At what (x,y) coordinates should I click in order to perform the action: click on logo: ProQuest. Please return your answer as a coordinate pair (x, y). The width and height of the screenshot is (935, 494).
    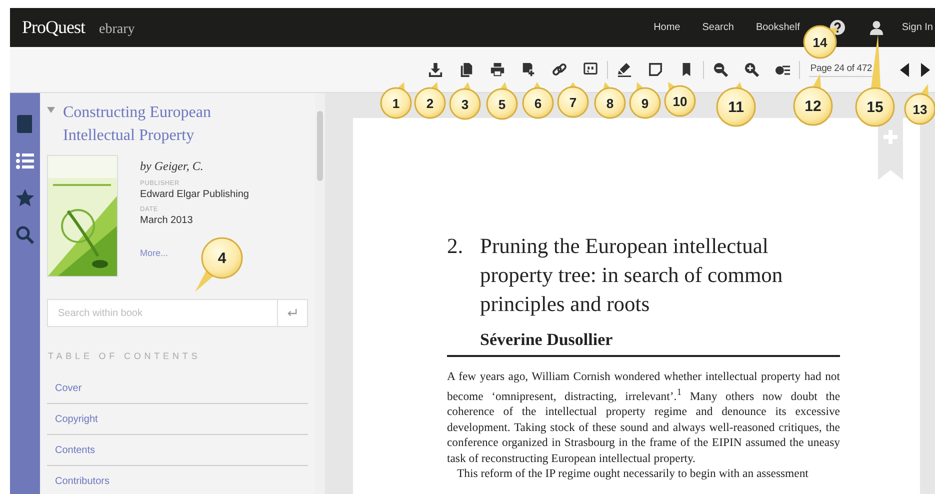
    Looking at the image, I should click on (53, 27).